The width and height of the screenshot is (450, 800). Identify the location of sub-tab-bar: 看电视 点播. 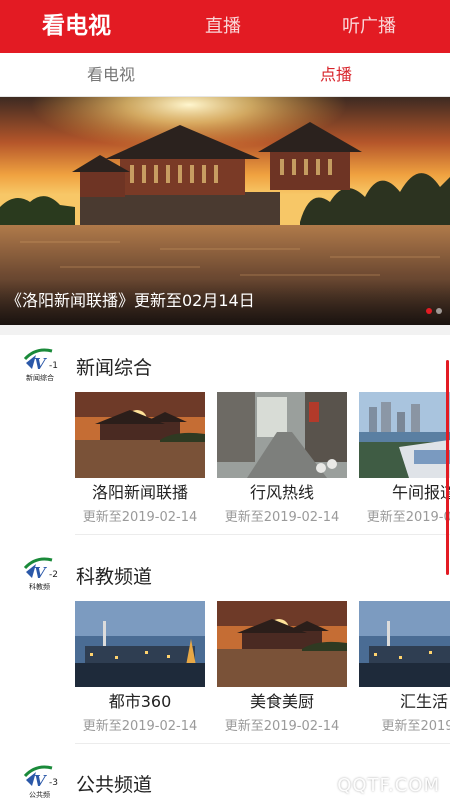
(225, 75).